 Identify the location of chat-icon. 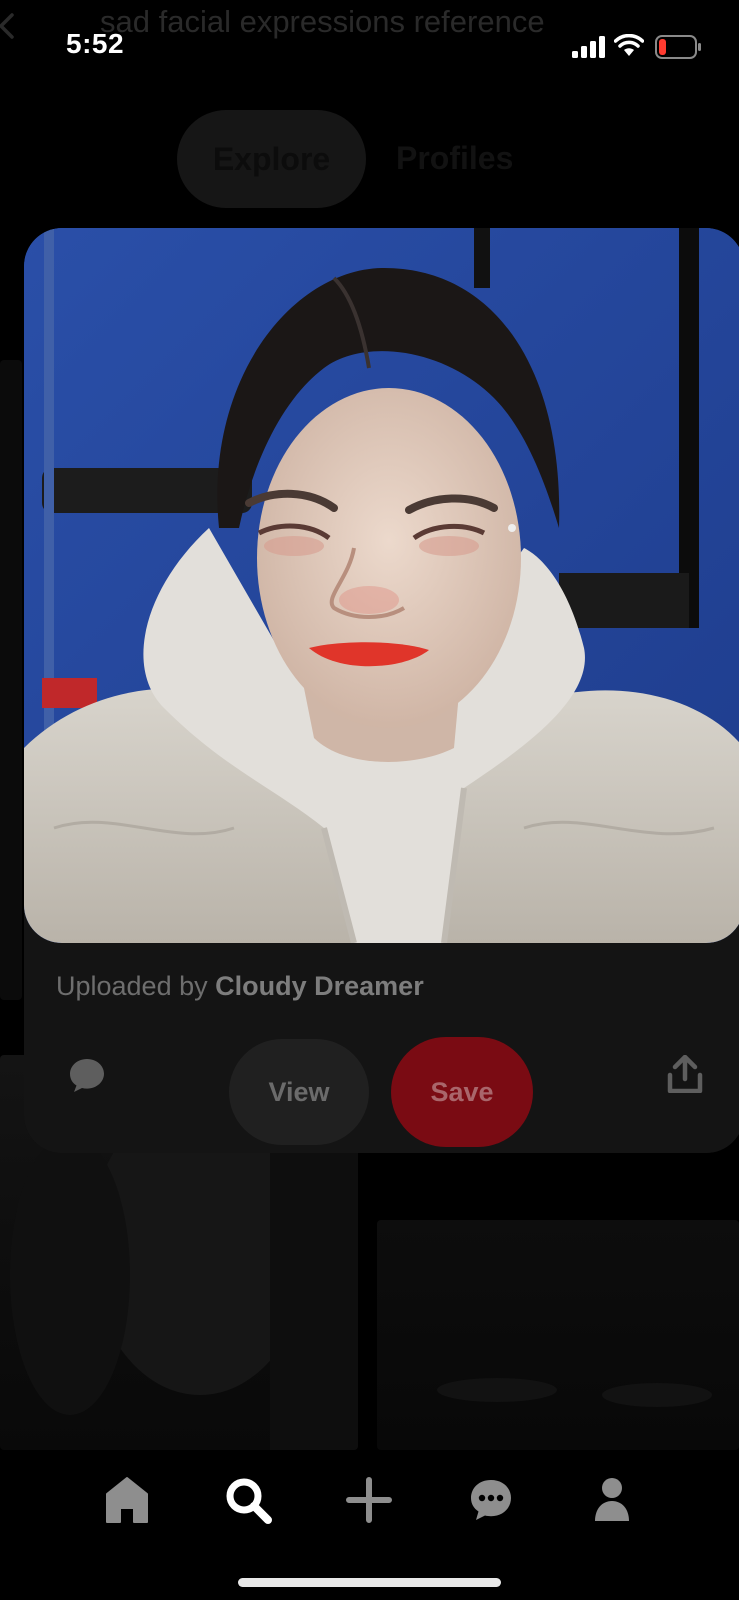
(491, 1500).